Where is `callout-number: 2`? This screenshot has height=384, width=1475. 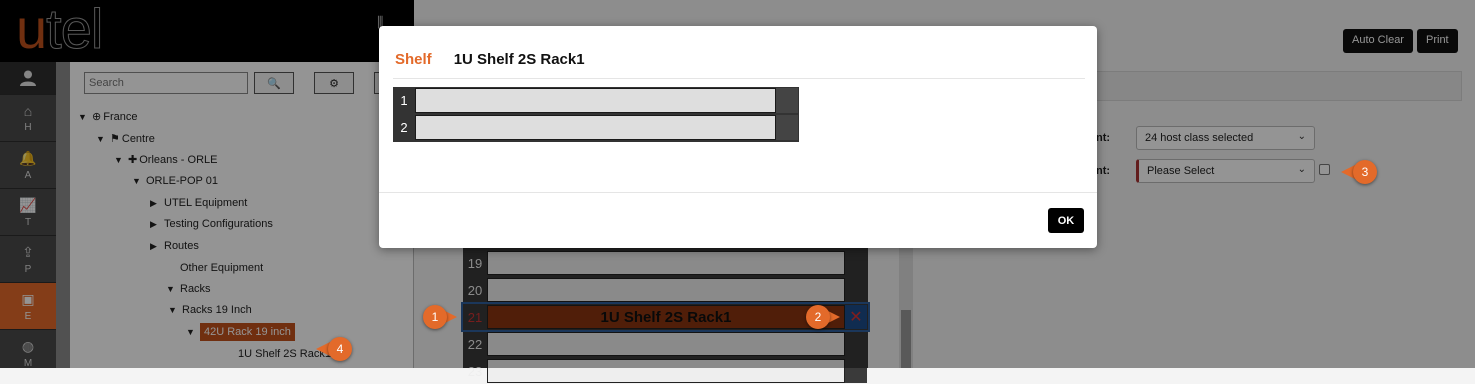 callout-number: 2 is located at coordinates (818, 317).